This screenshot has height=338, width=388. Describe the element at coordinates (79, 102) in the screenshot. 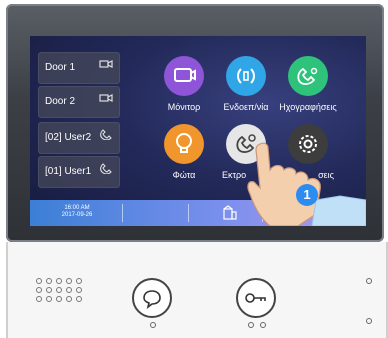

I see `list-item-door-2: Door 2` at that location.